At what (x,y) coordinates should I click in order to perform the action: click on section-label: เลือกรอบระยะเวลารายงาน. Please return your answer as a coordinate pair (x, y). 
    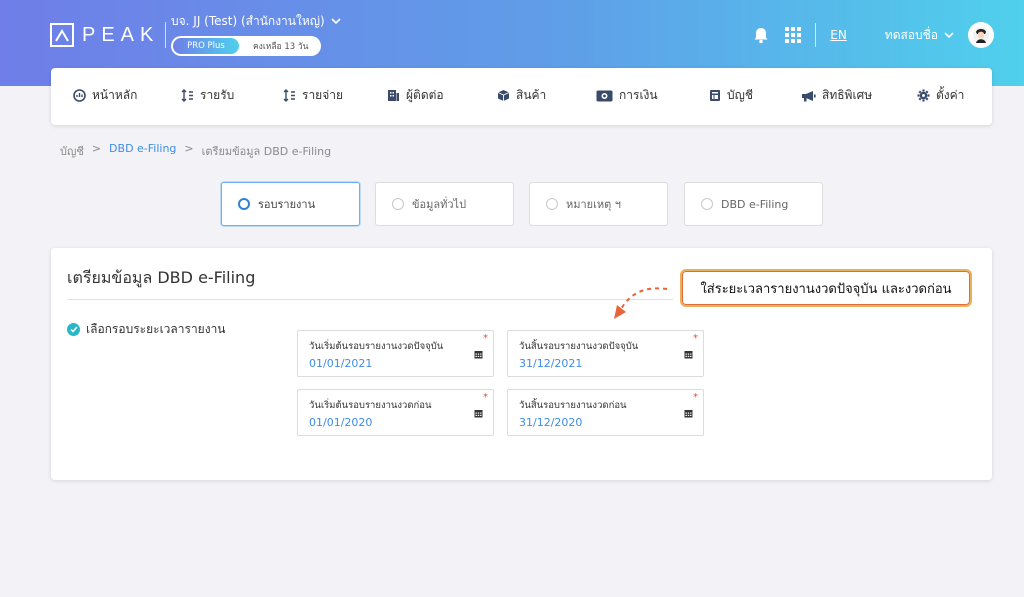
    Looking at the image, I should click on (146, 329).